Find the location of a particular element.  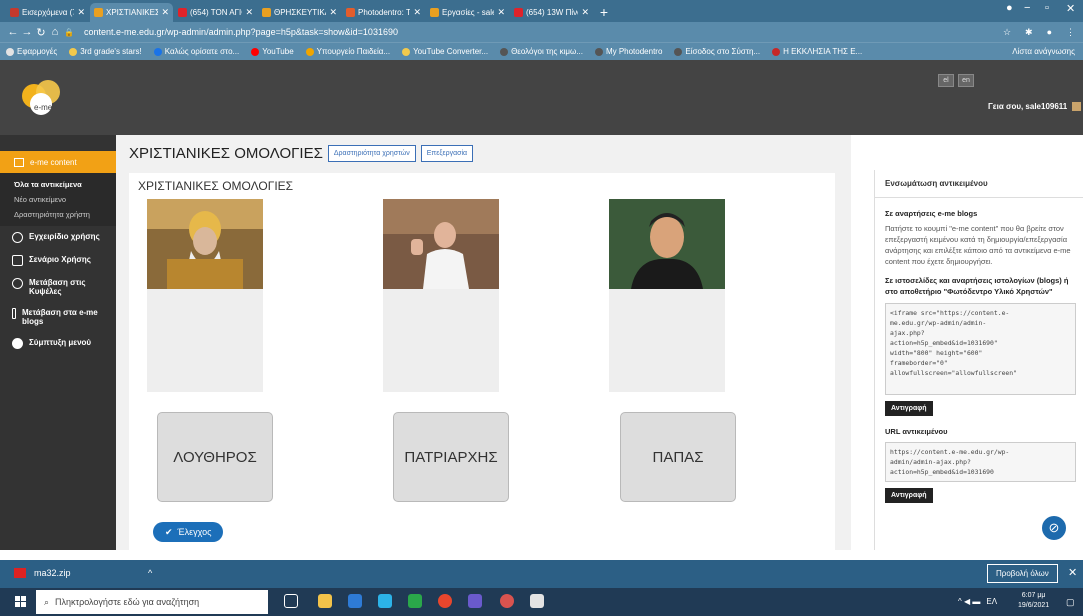

forward-arrow-icon: → is located at coordinates (27, 32).